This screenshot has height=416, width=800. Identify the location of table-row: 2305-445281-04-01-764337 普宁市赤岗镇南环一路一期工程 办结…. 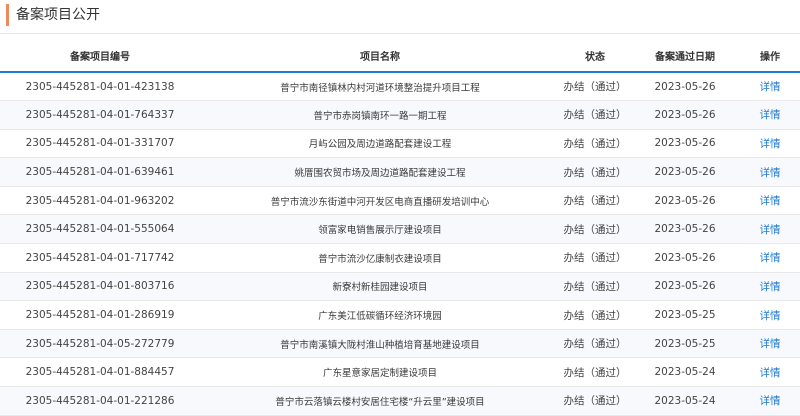
(400, 115).